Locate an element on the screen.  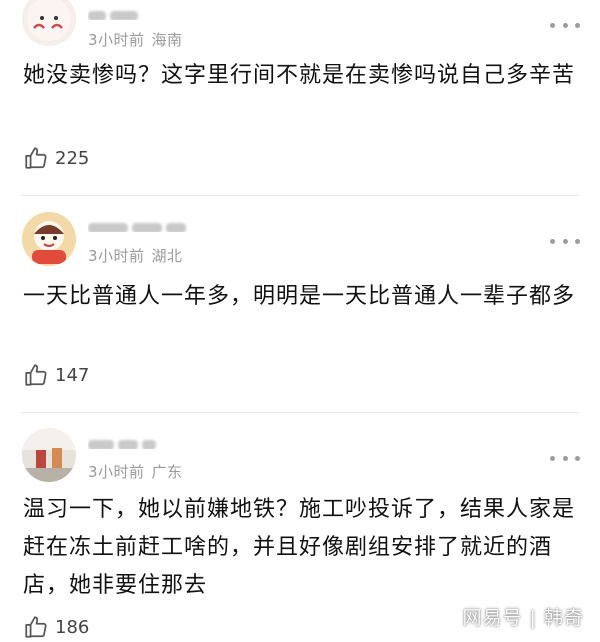
like-button: 186 is located at coordinates (56, 627).